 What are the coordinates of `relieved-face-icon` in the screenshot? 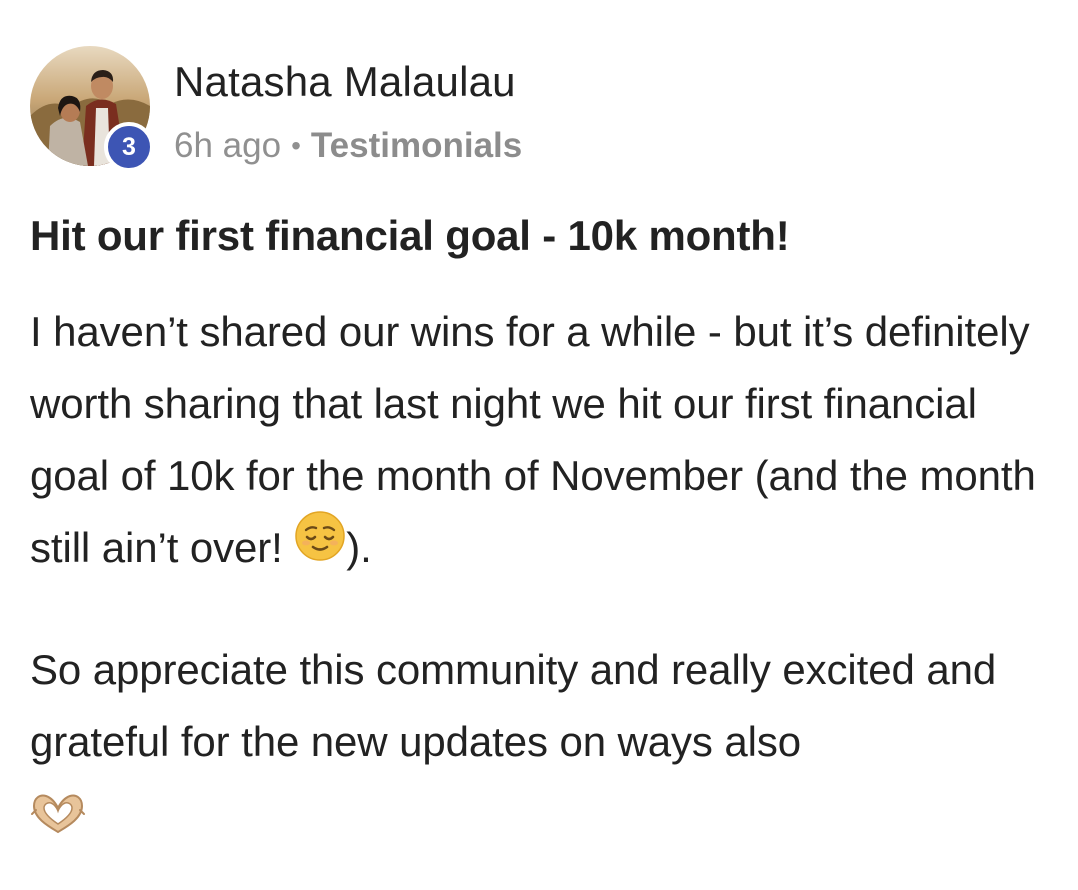 It's located at (320, 547).